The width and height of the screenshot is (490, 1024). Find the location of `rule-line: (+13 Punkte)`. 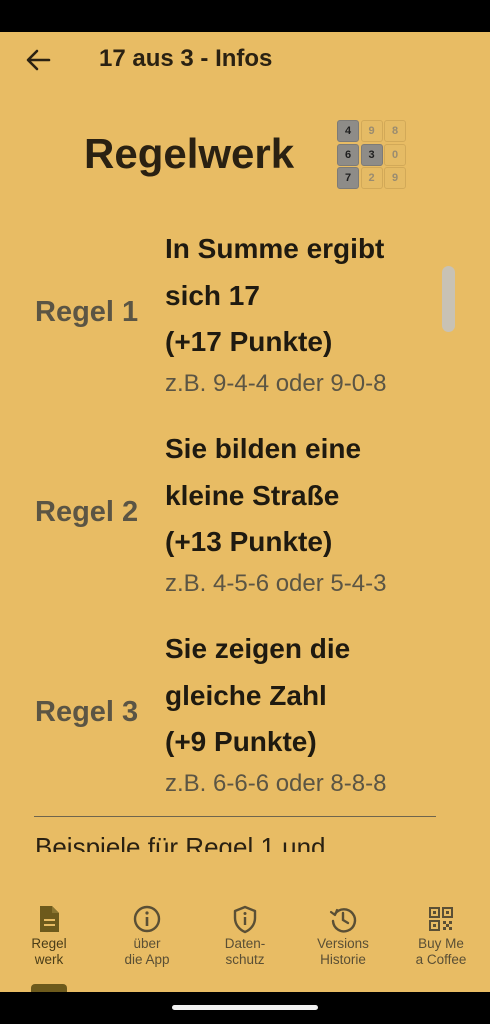

rule-line: (+13 Punkte) is located at coordinates (249, 541).